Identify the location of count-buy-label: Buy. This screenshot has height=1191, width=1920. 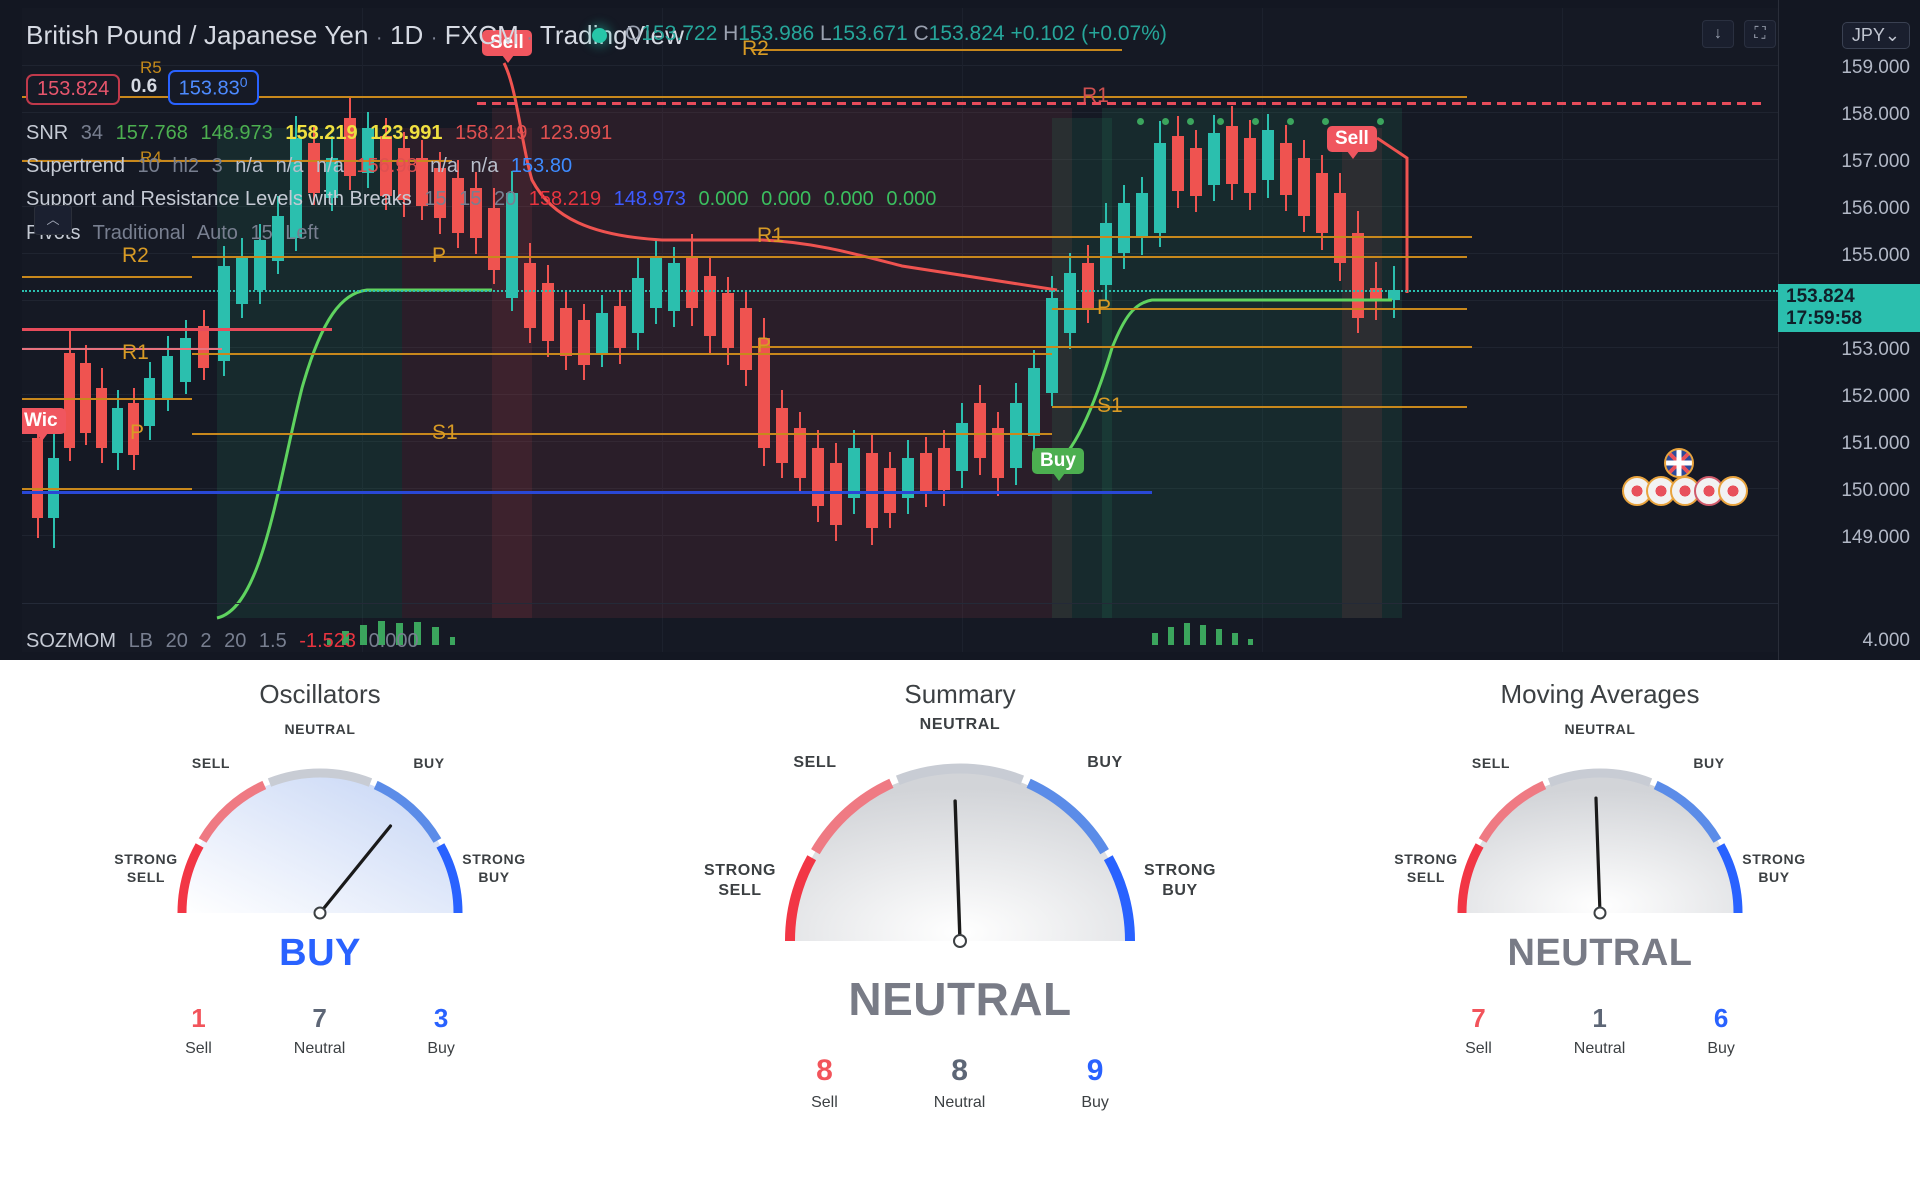
(1721, 1048).